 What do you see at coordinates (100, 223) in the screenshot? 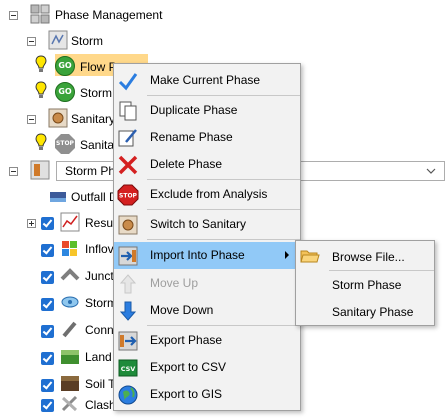
I see `results-label: Resul` at bounding box center [100, 223].